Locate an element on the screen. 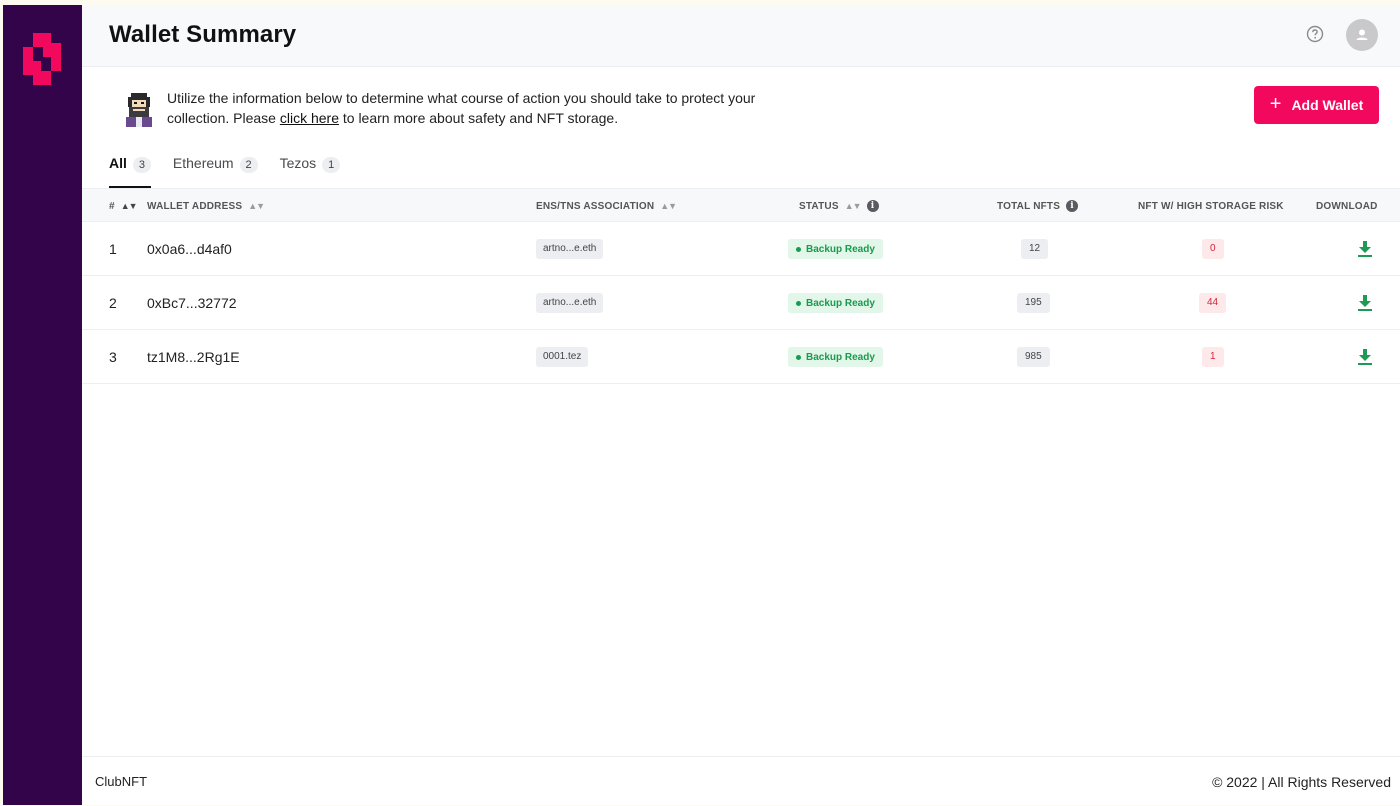 This screenshot has height=806, width=1400. tab-tezos: Tezos 1 is located at coordinates (310, 169).